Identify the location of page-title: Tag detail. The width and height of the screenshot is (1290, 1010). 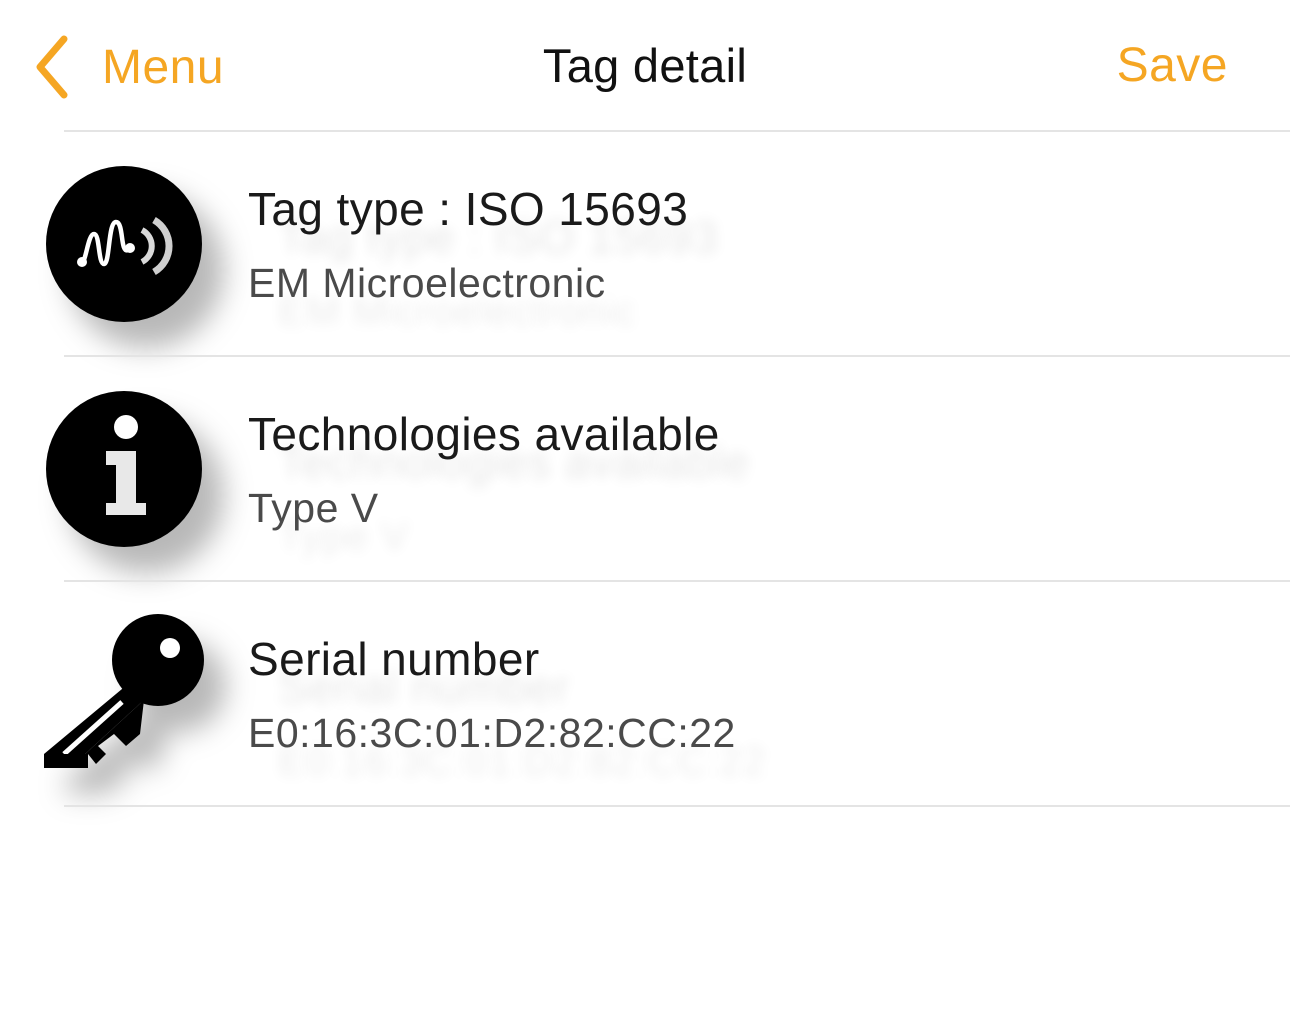
(645, 65).